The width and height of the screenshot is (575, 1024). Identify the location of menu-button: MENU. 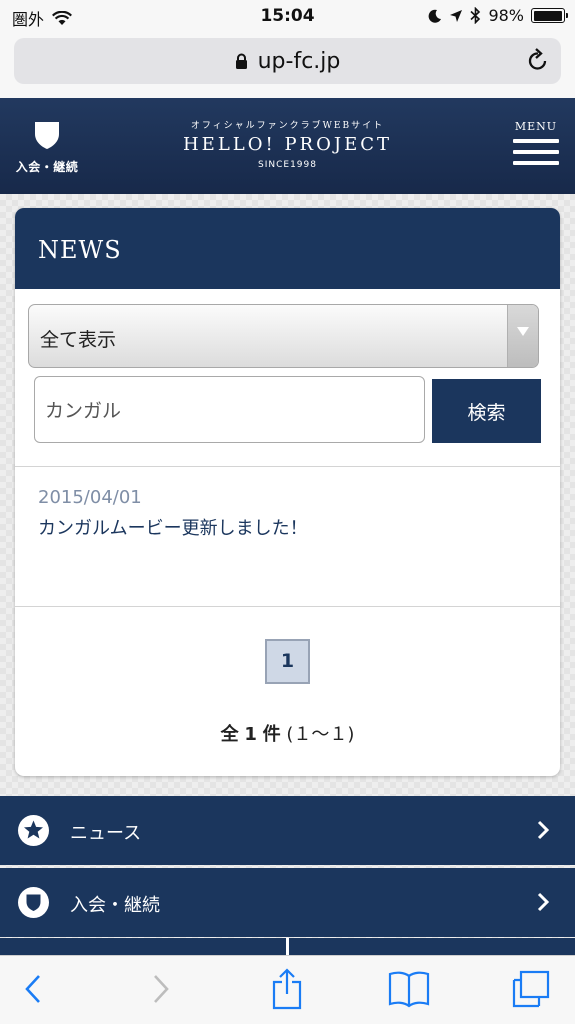
(536, 146).